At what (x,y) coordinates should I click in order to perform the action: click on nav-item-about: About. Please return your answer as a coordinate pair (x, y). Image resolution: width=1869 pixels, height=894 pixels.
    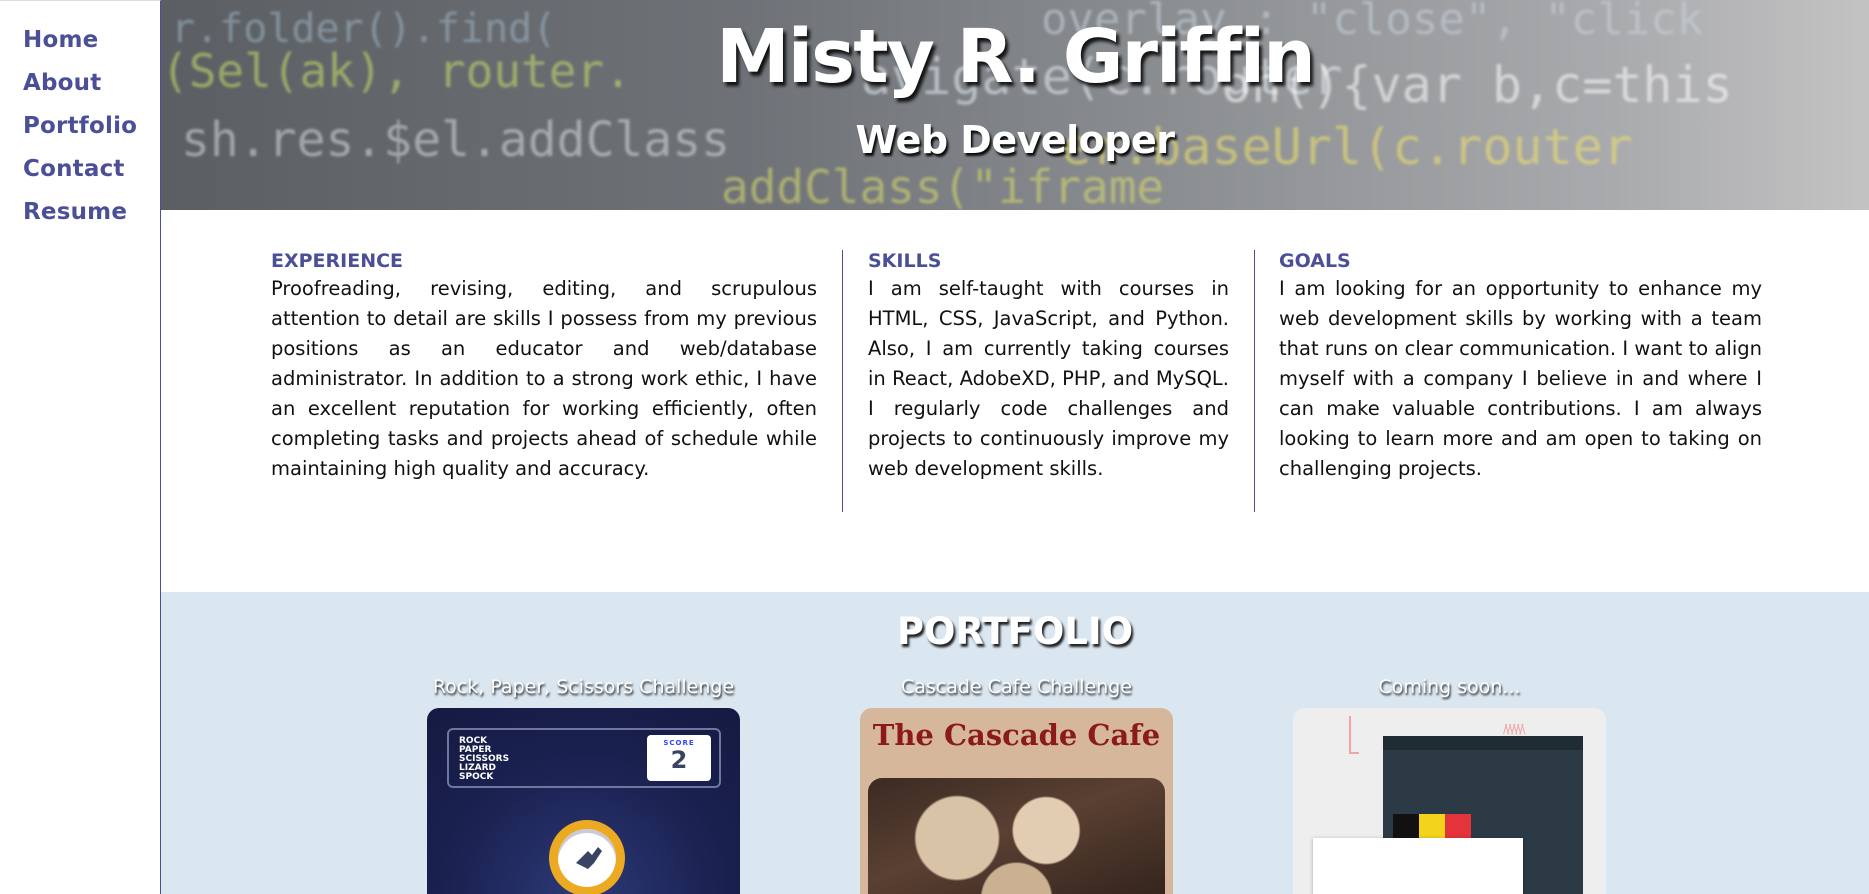
    Looking at the image, I should click on (91, 91).